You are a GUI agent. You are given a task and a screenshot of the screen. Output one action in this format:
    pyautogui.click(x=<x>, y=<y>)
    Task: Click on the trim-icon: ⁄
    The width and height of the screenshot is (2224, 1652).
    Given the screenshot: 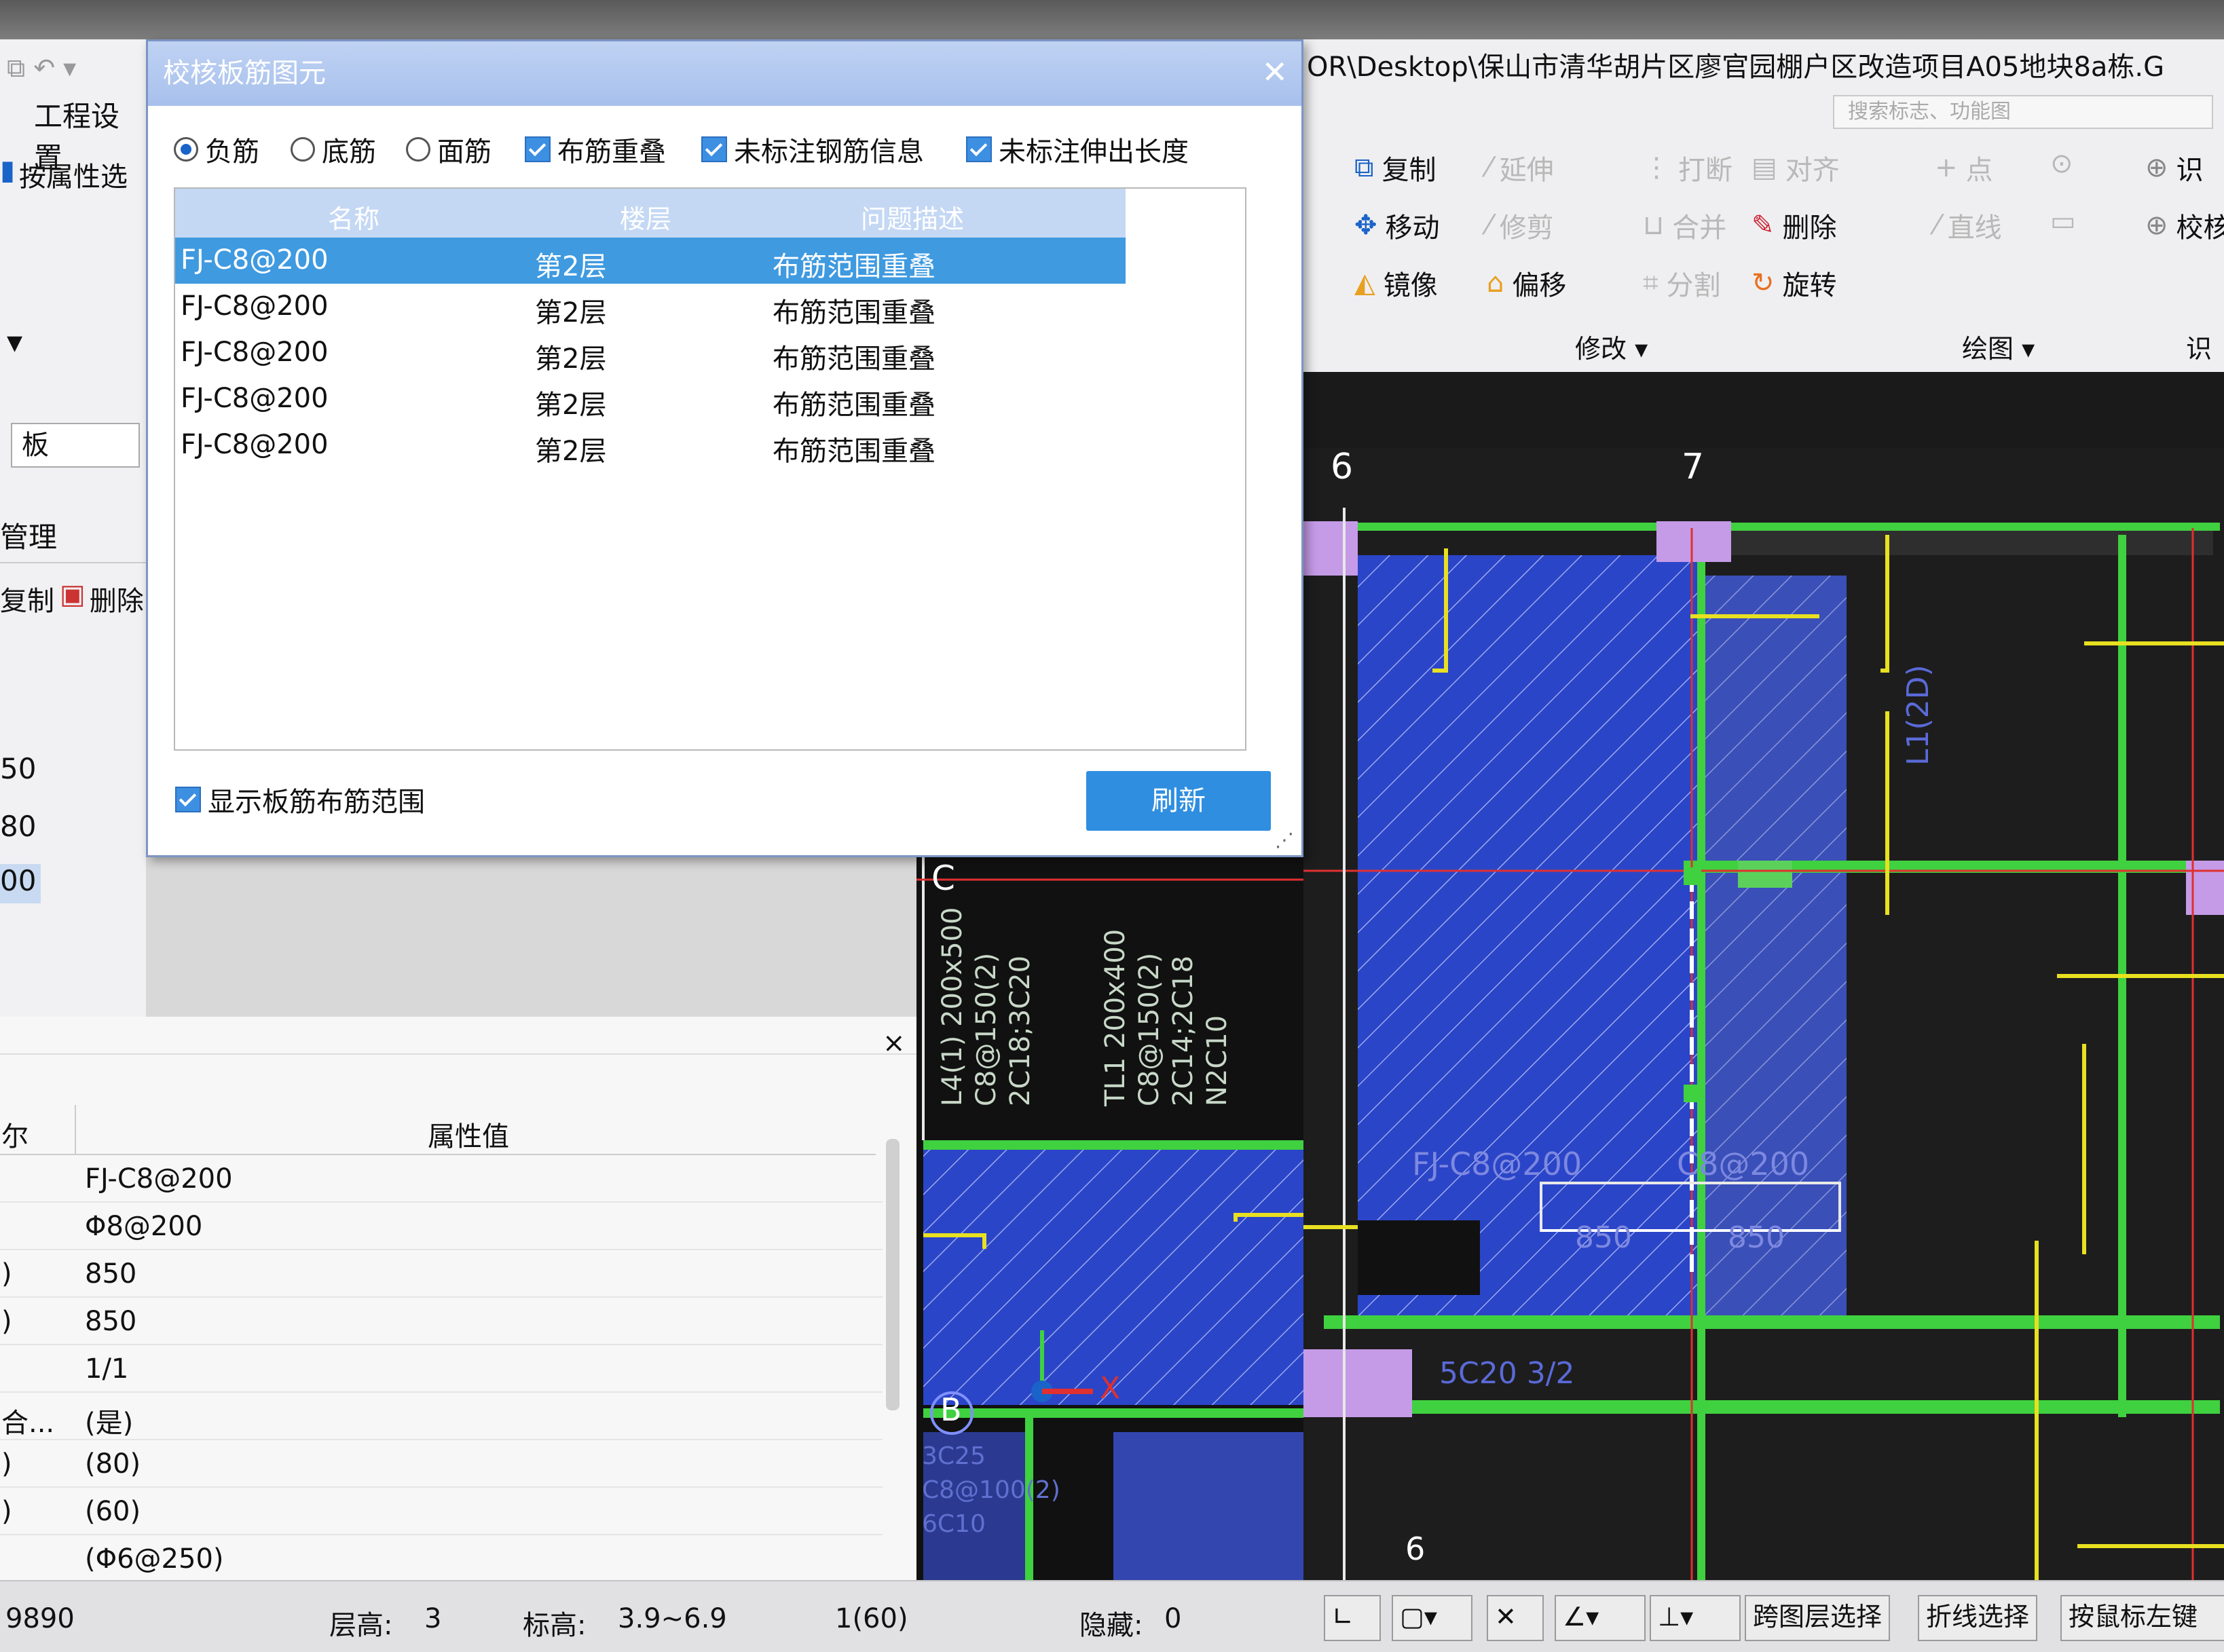 What is the action you would take?
    pyautogui.click(x=1489, y=226)
    